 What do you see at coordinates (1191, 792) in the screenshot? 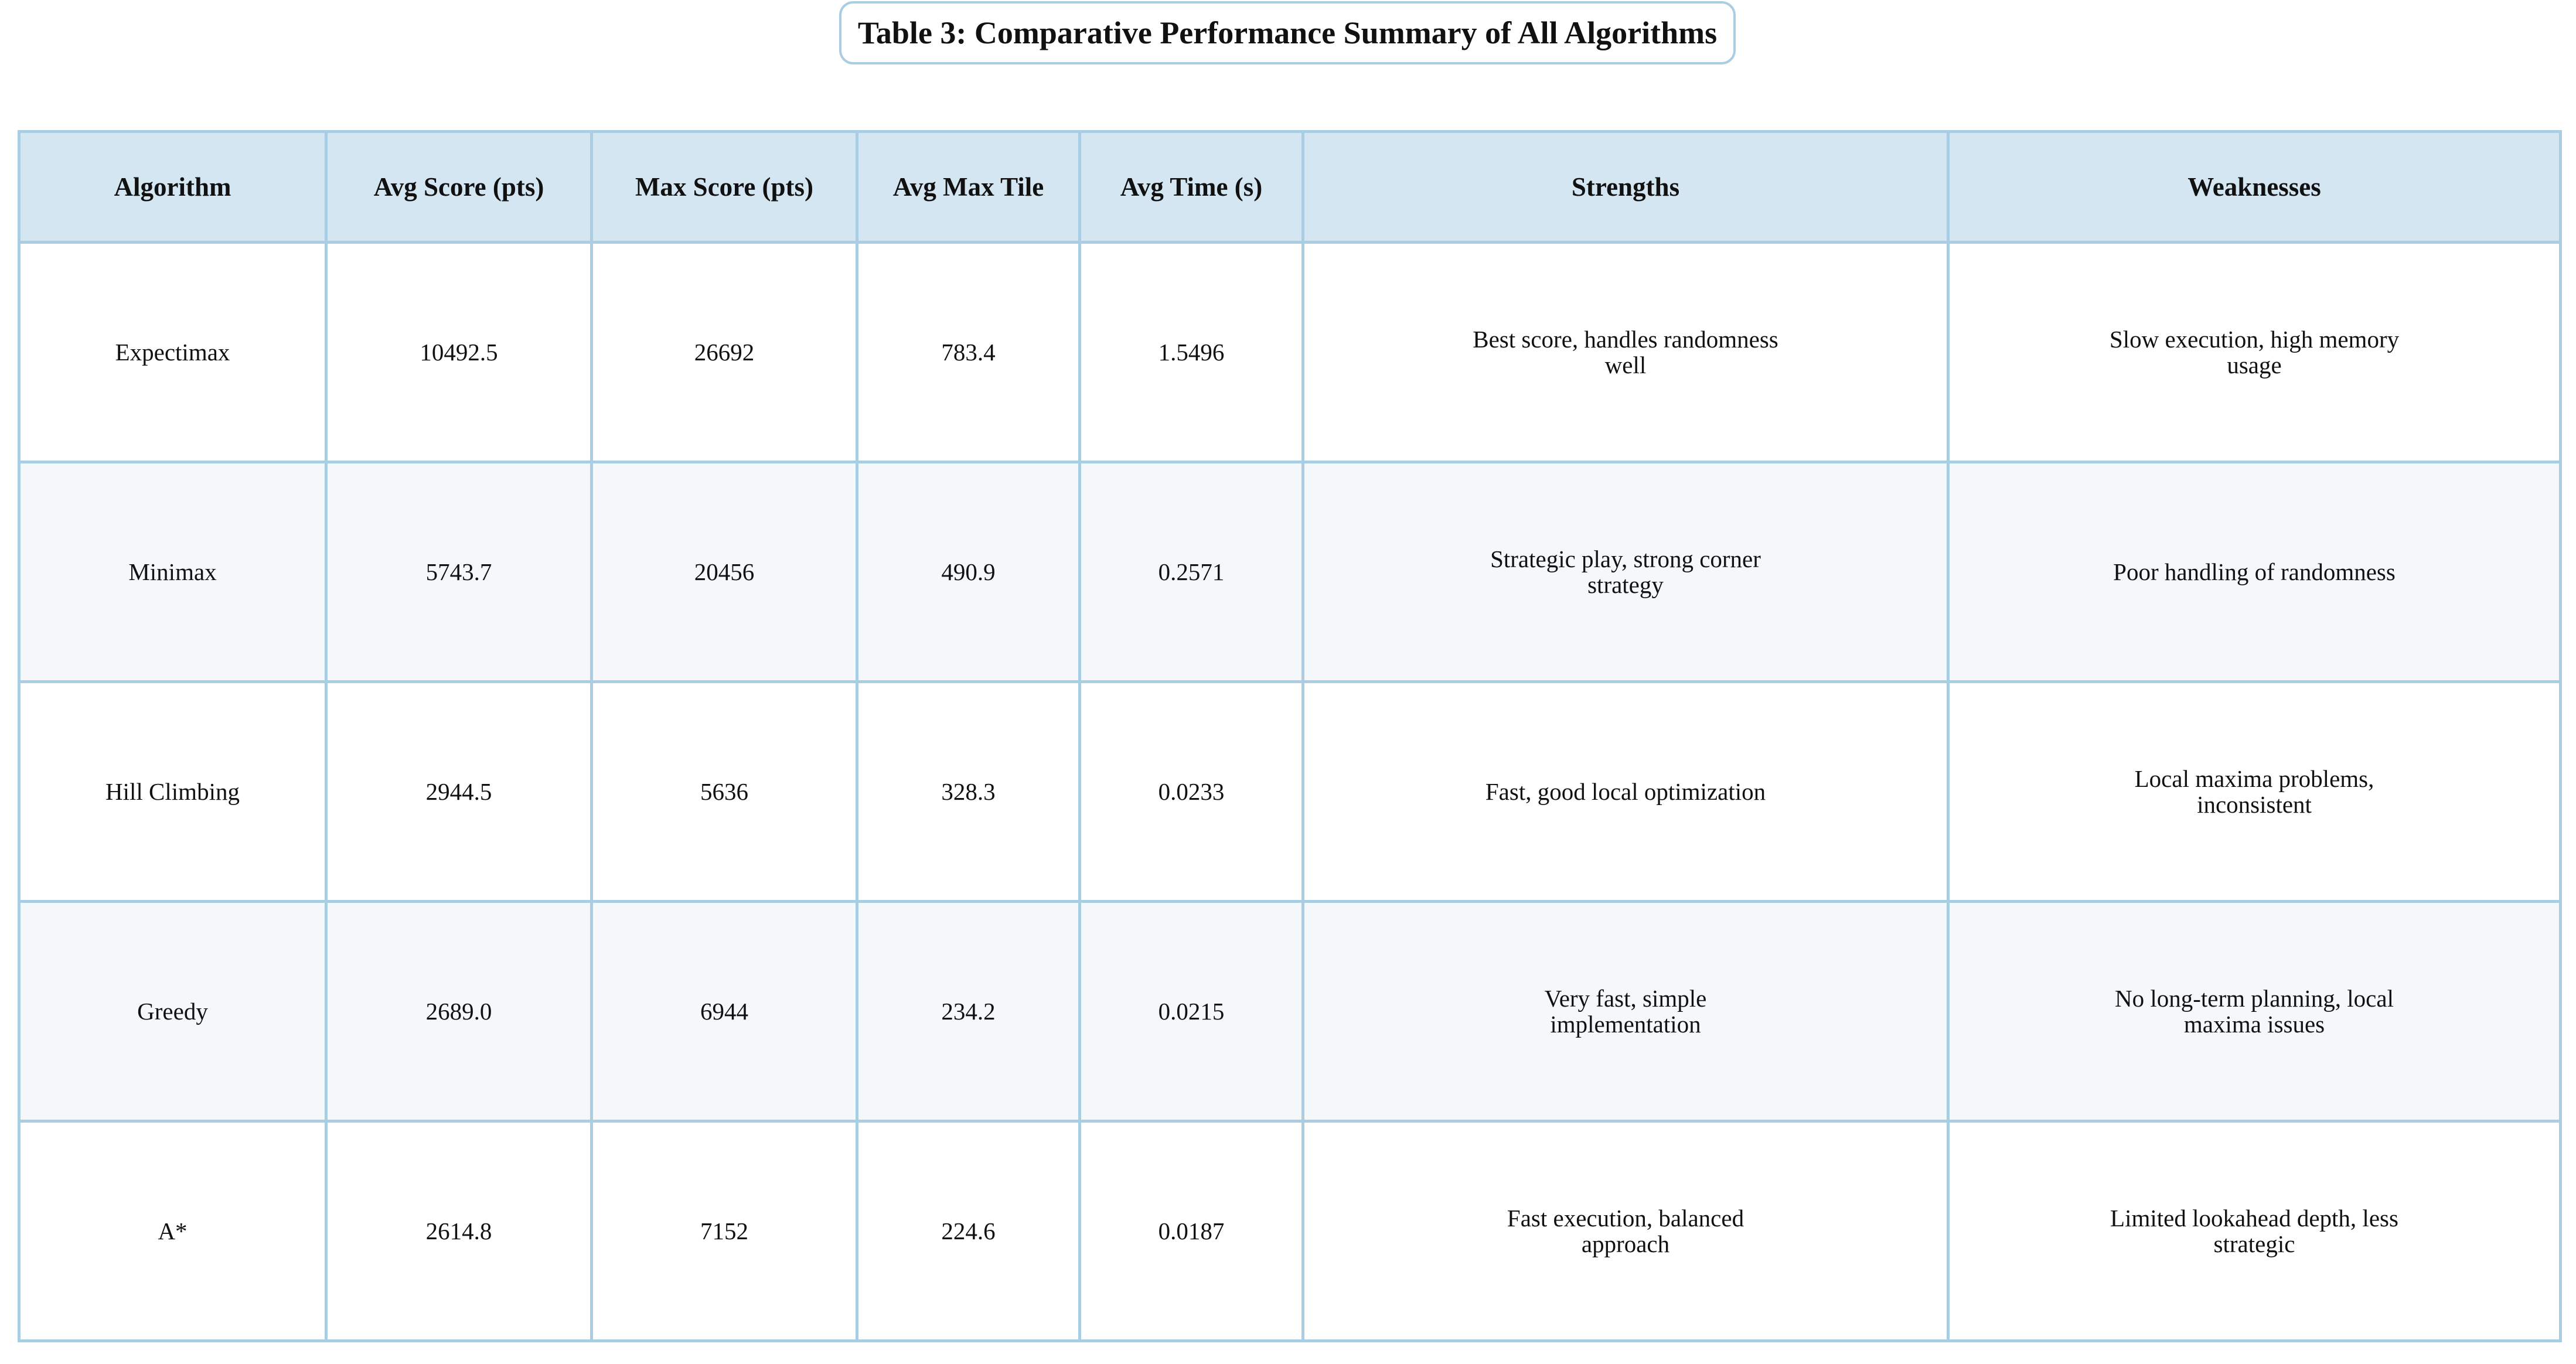
I see `cell-avg-time: 0.0233` at bounding box center [1191, 792].